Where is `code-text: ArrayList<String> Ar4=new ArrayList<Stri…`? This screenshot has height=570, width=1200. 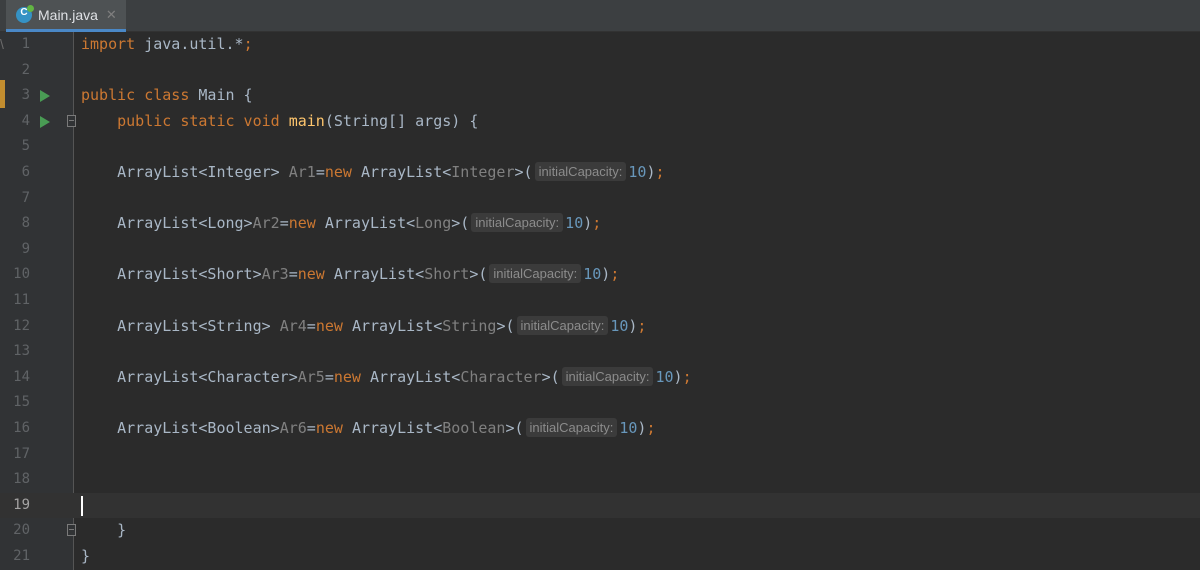 code-text: ArrayList<String> Ar4=new ArrayList<Stri… is located at coordinates (363, 327).